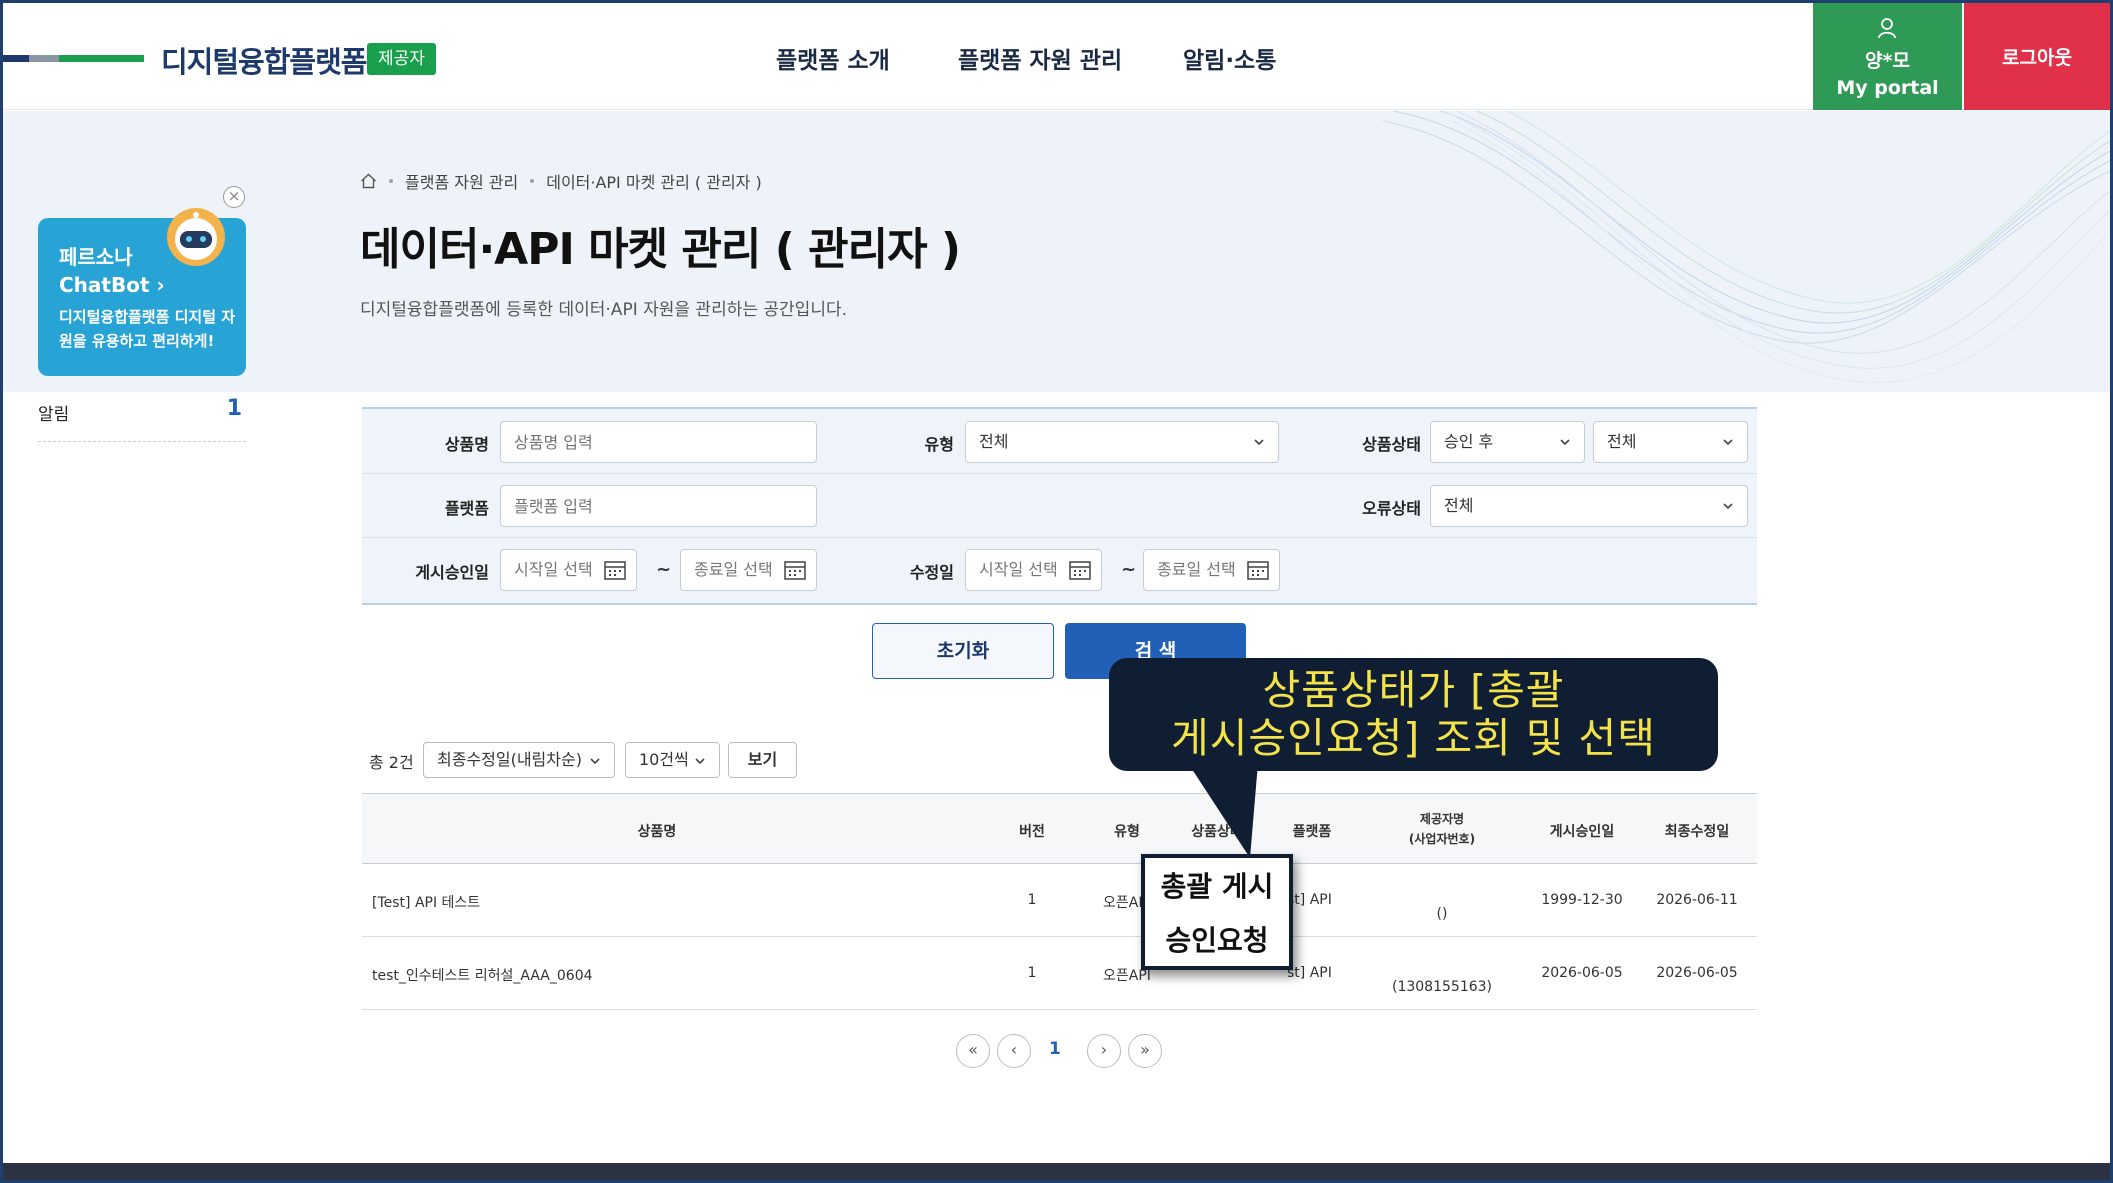 The image size is (2113, 1183). What do you see at coordinates (466, 444) in the screenshot?
I see `product-name-label: 상품명` at bounding box center [466, 444].